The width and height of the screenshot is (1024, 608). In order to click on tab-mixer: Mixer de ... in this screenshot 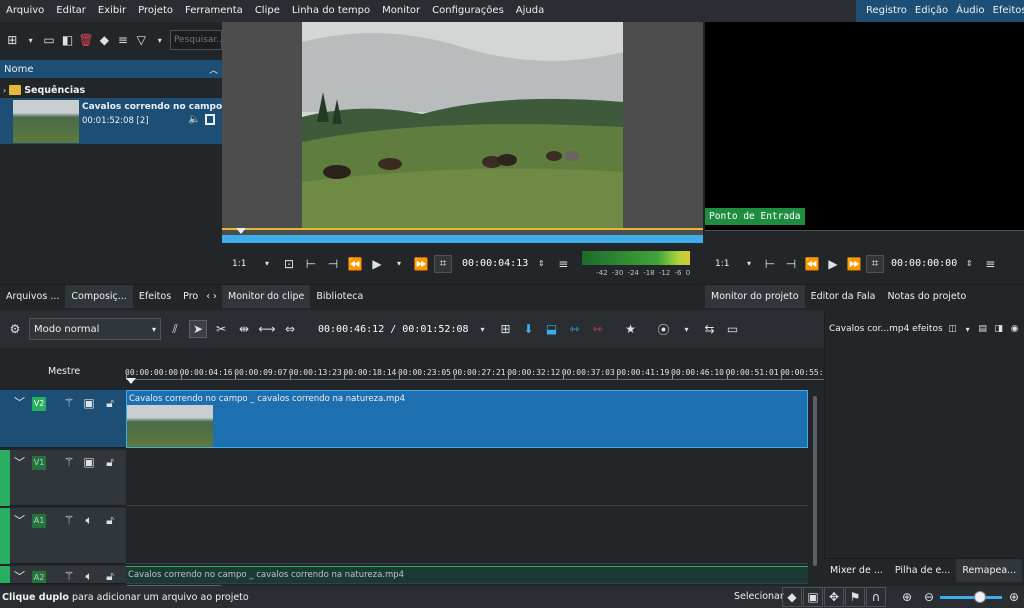, I will do `click(856, 570)`.